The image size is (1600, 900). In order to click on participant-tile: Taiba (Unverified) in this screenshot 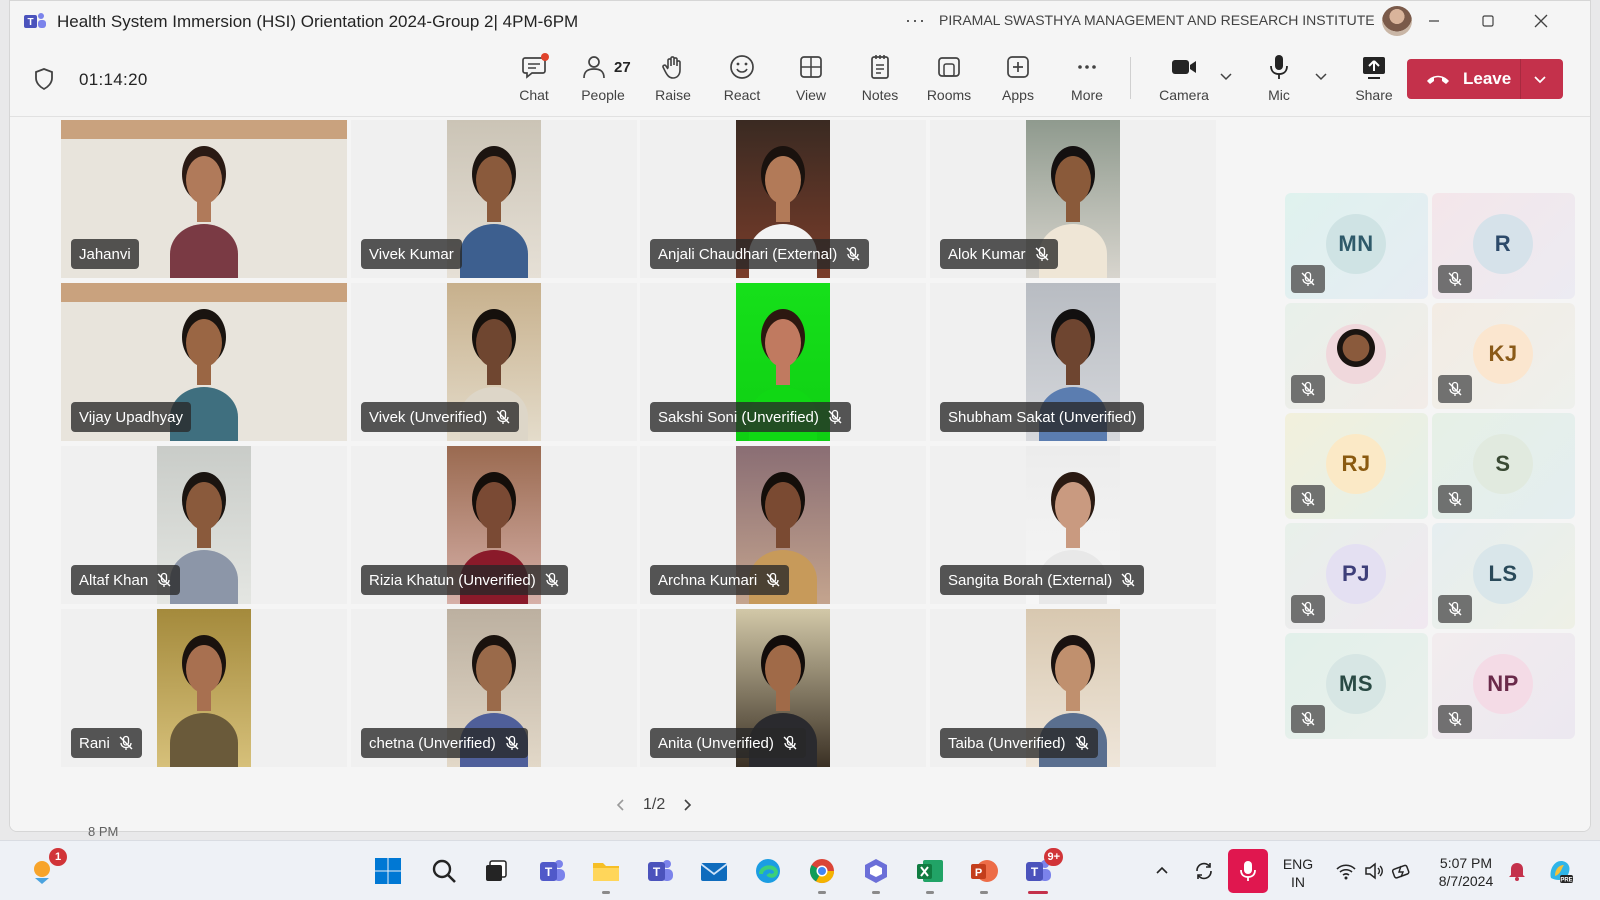, I will do `click(1073, 688)`.